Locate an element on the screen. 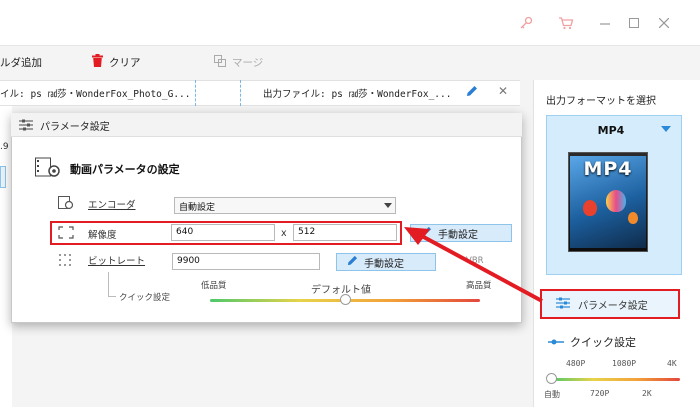 This screenshot has height=407, width=700. merge-label: マージ is located at coordinates (248, 62).